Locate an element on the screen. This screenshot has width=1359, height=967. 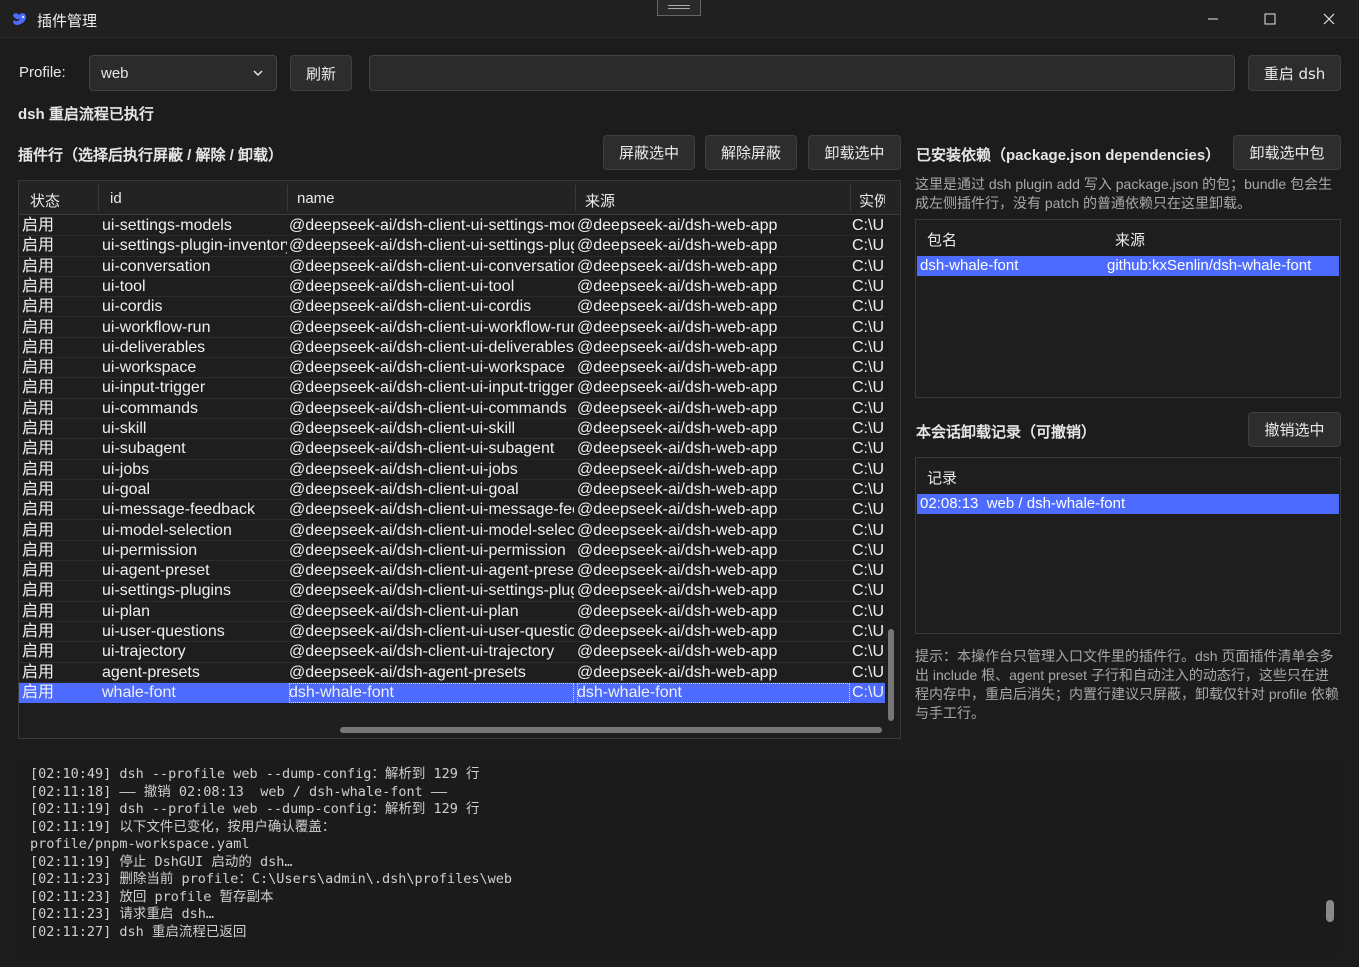
column-header-path: 实例 is located at coordinates (872, 200).